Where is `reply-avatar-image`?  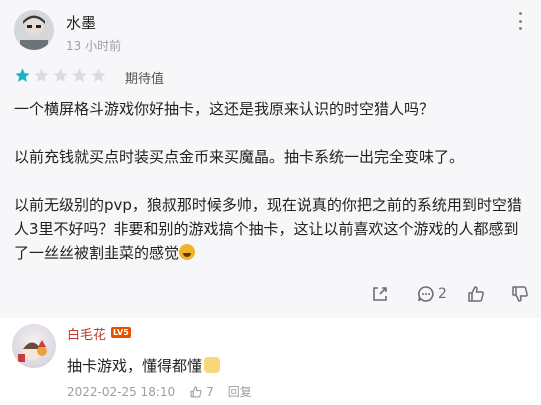
reply-avatar-image is located at coordinates (32, 351).